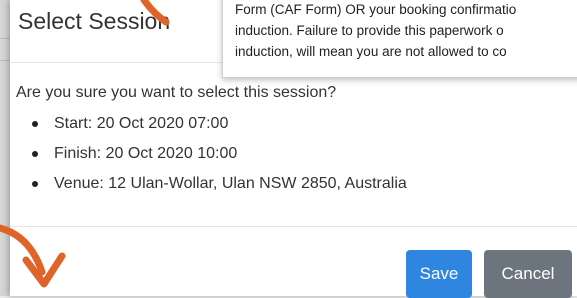 The width and height of the screenshot is (577, 298). I want to click on save-button: Save, so click(439, 274).